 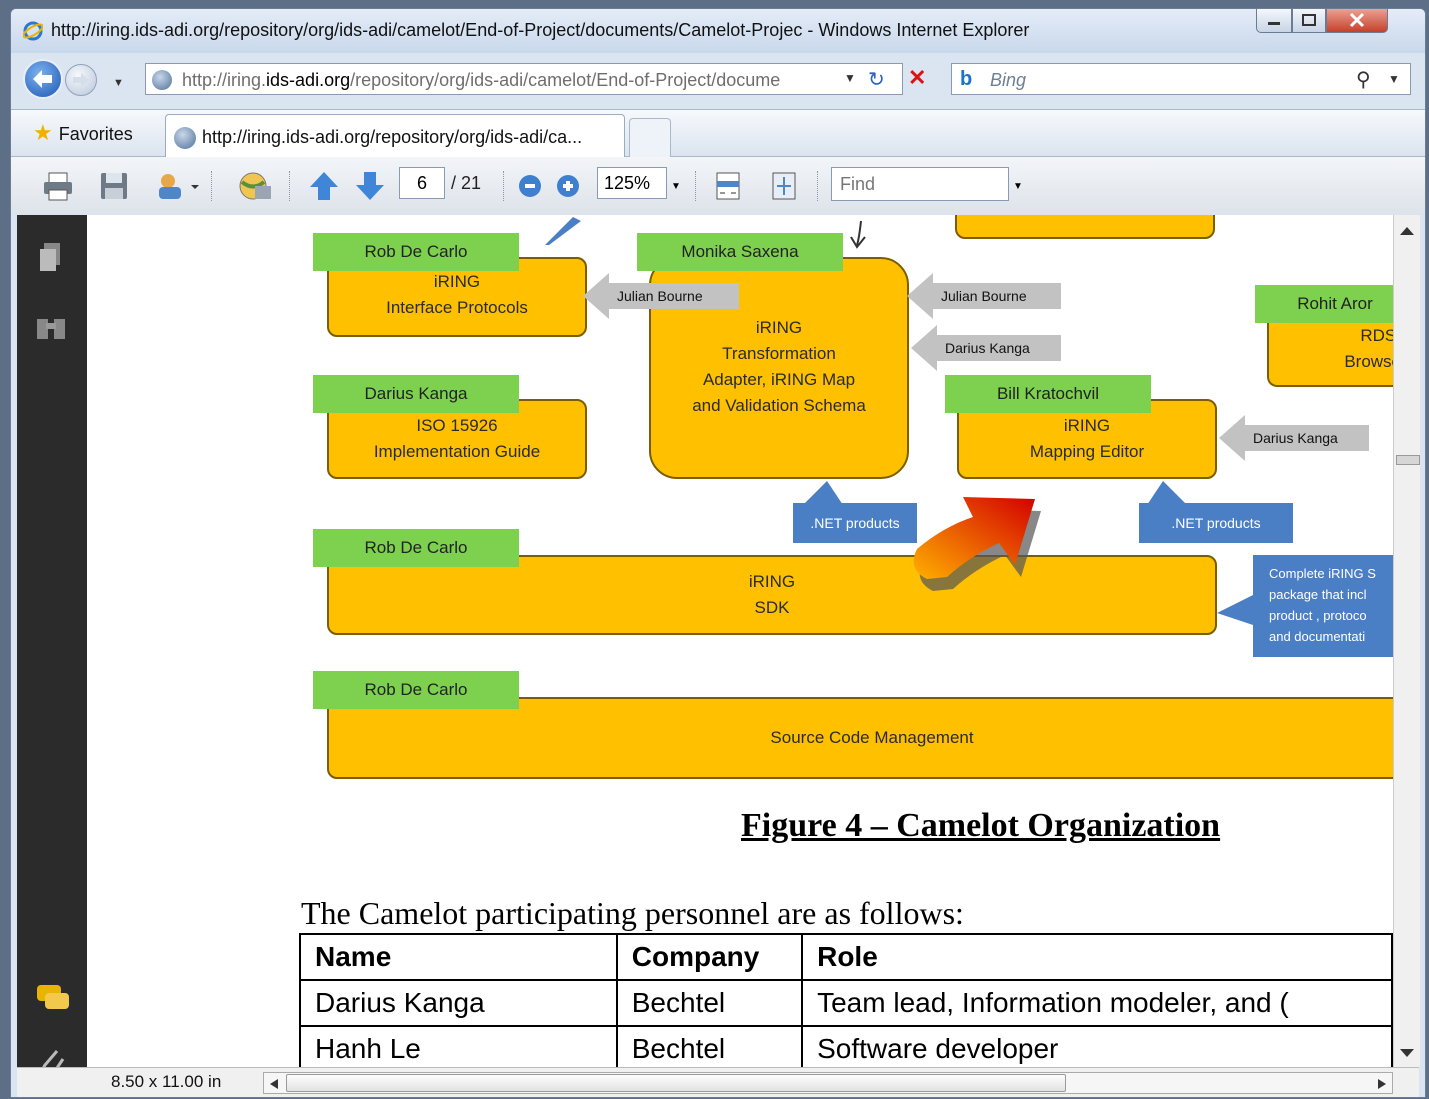 What do you see at coordinates (1097, 1046) in the screenshot?
I see `table-cell: Software developer` at bounding box center [1097, 1046].